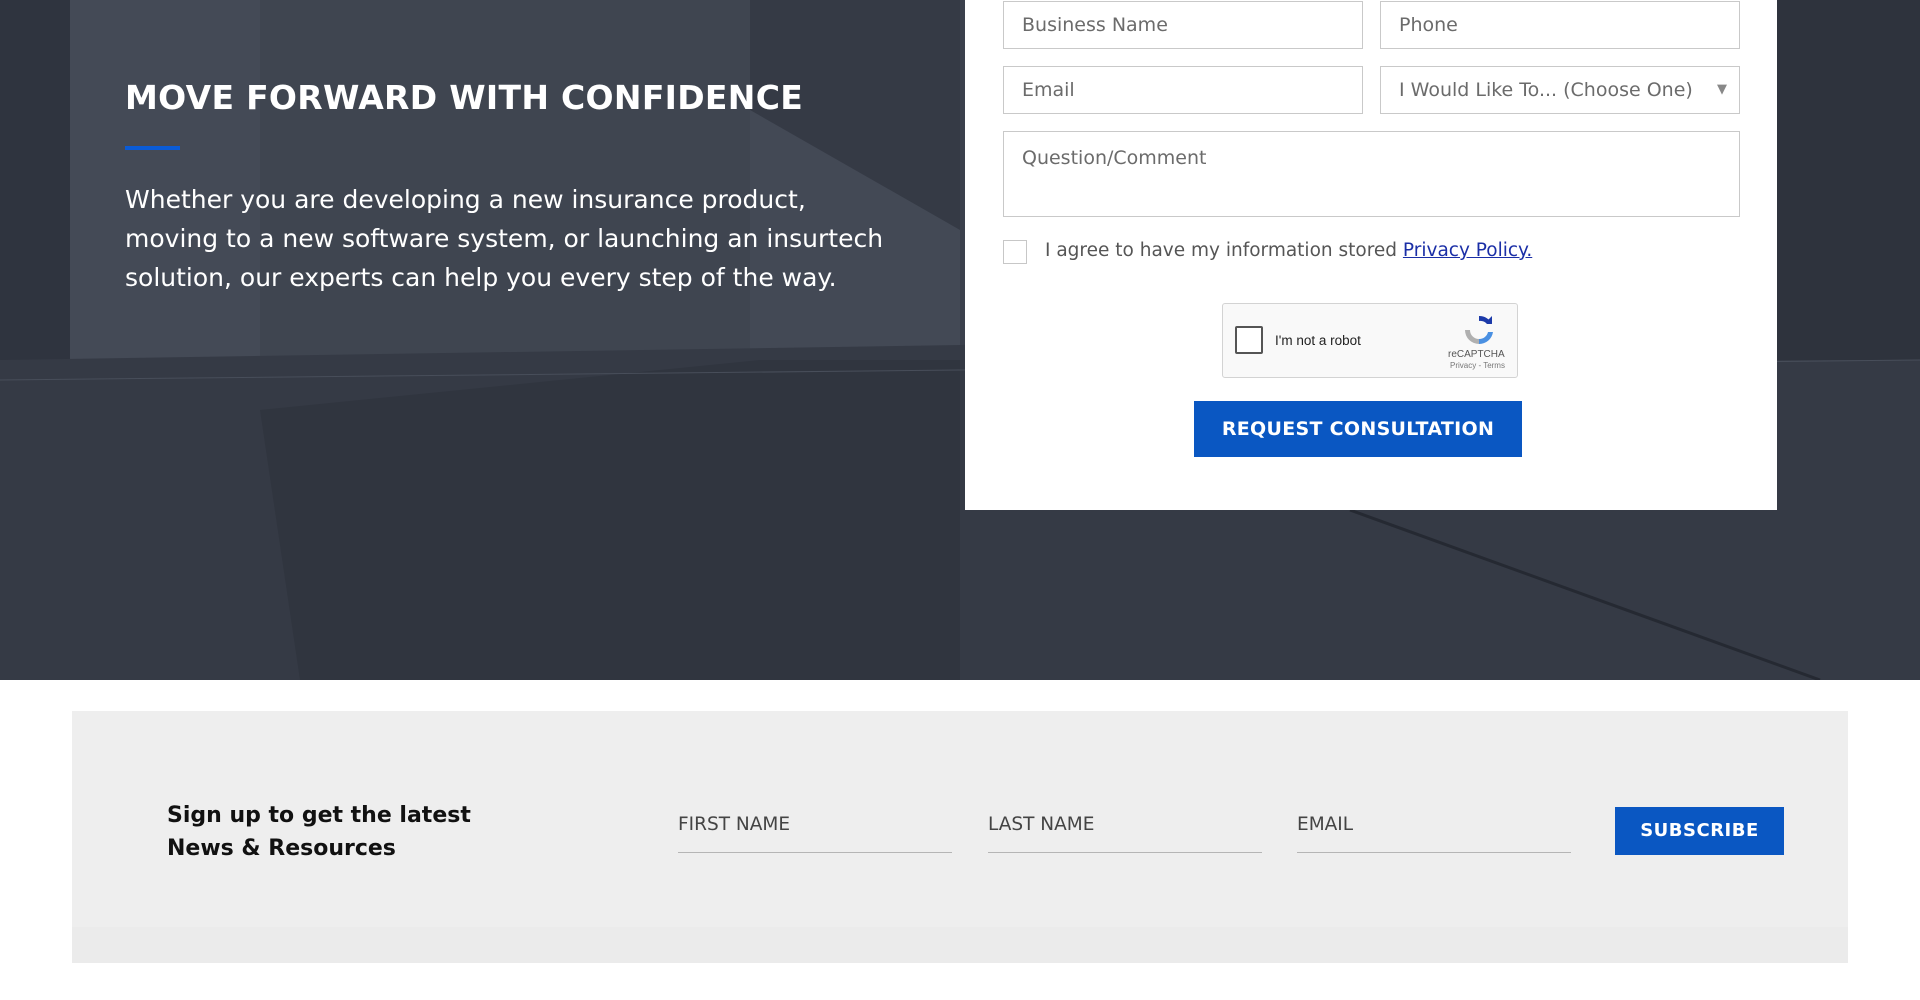  I want to click on recaptcha-checkbox, so click(1249, 340).